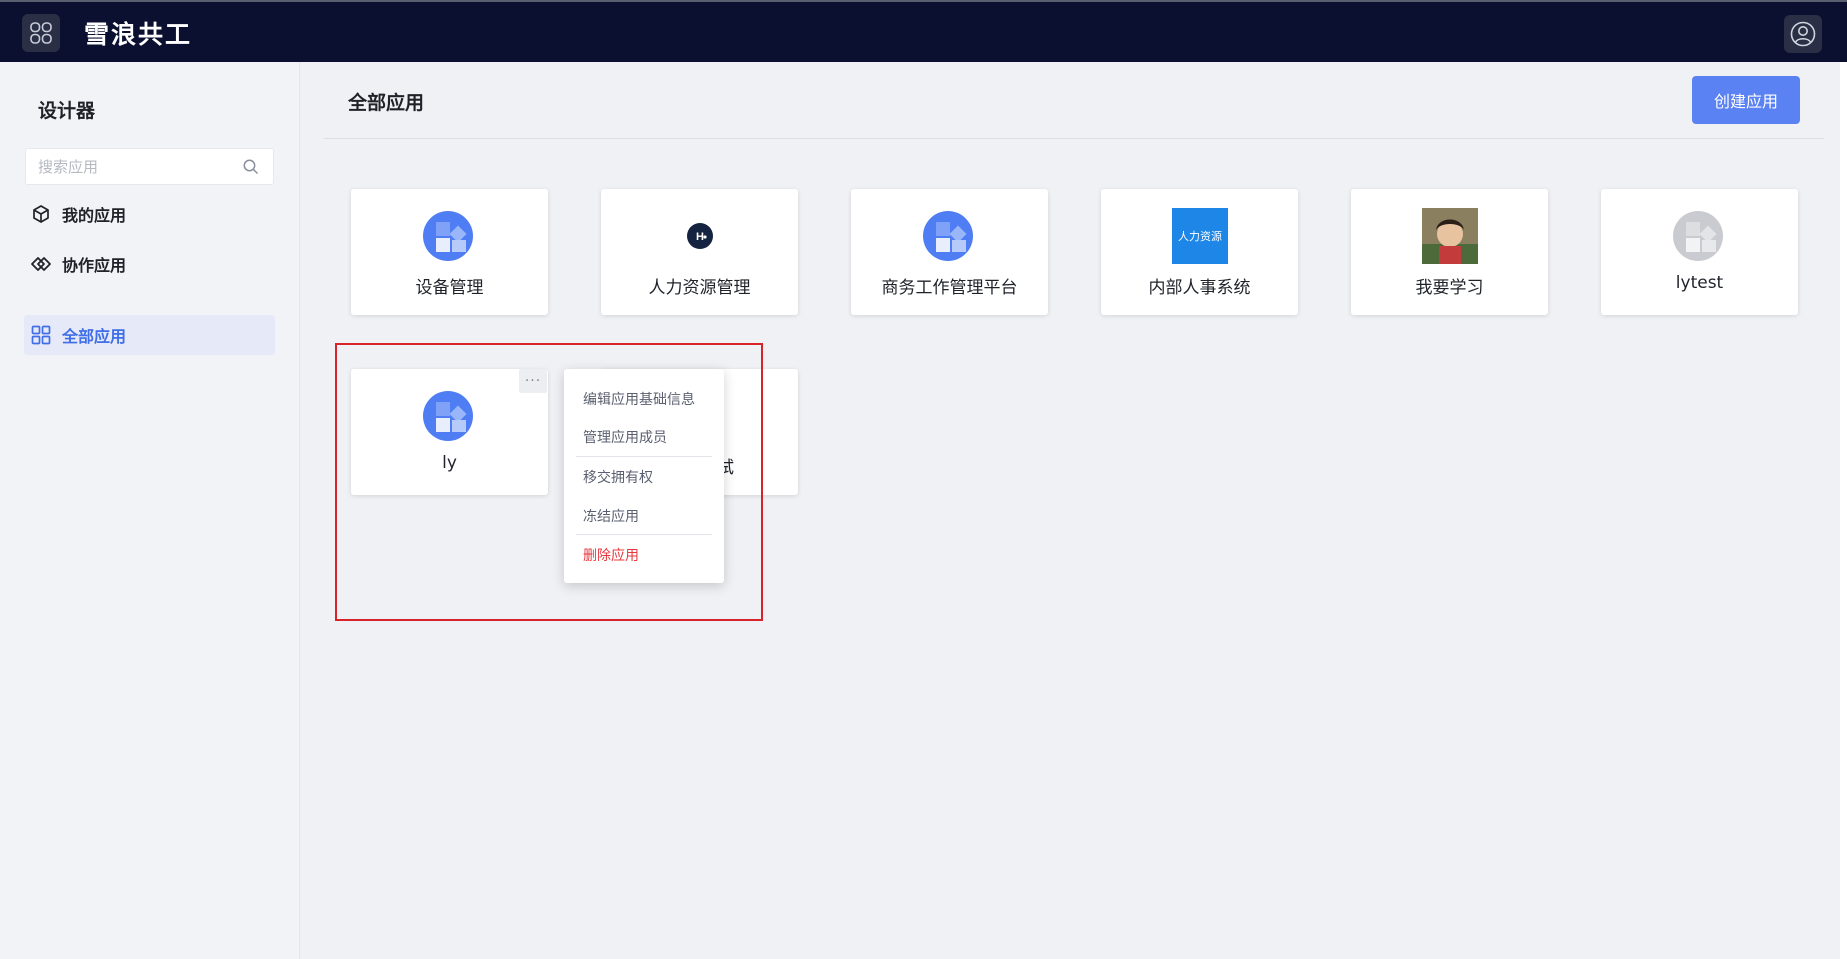 This screenshot has height=959, width=1847. Describe the element at coordinates (41, 214) in the screenshot. I see `cube-icon` at that location.